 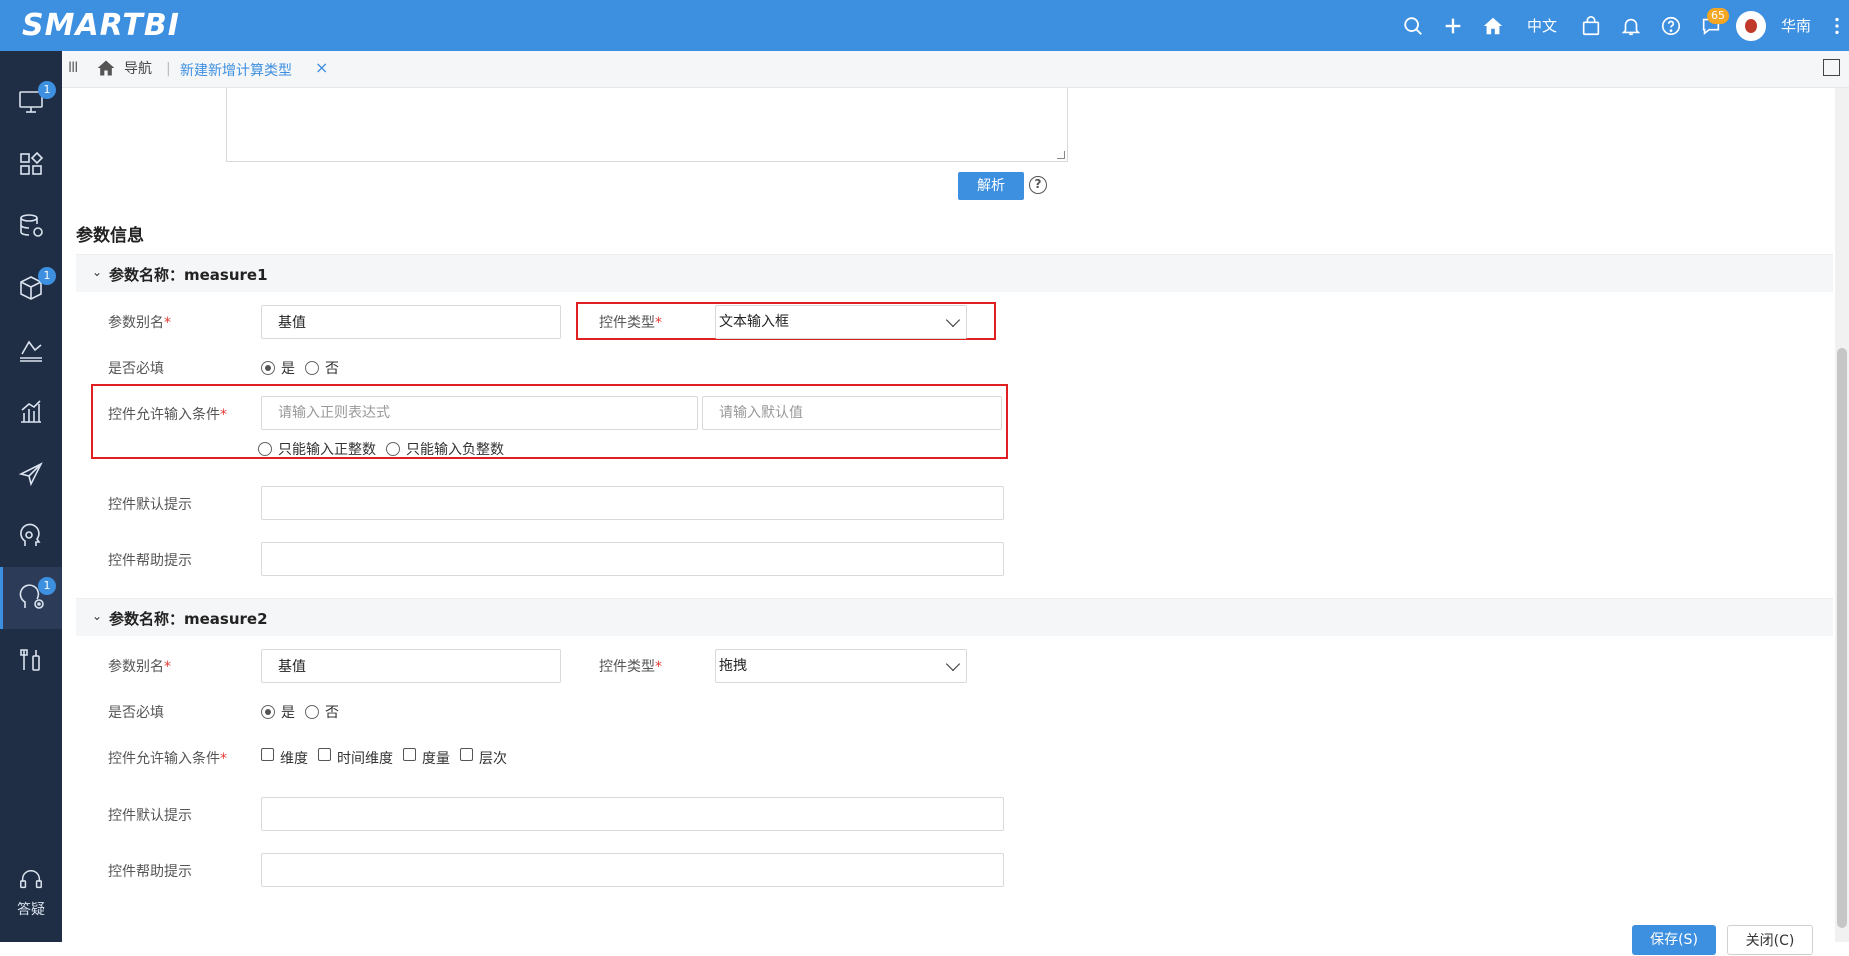 I want to click on required-yes-radio-2: 是, so click(x=278, y=712).